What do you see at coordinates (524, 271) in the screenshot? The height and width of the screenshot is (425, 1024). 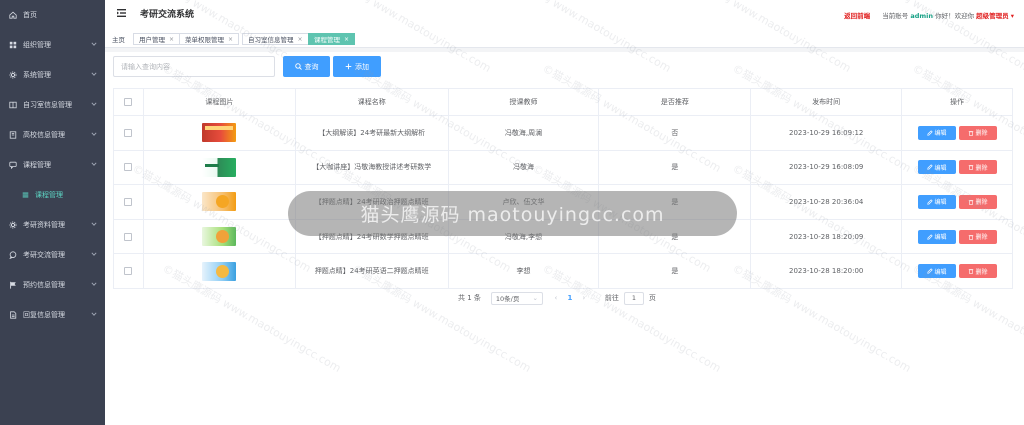 I see `teacher-cell: 李想` at bounding box center [524, 271].